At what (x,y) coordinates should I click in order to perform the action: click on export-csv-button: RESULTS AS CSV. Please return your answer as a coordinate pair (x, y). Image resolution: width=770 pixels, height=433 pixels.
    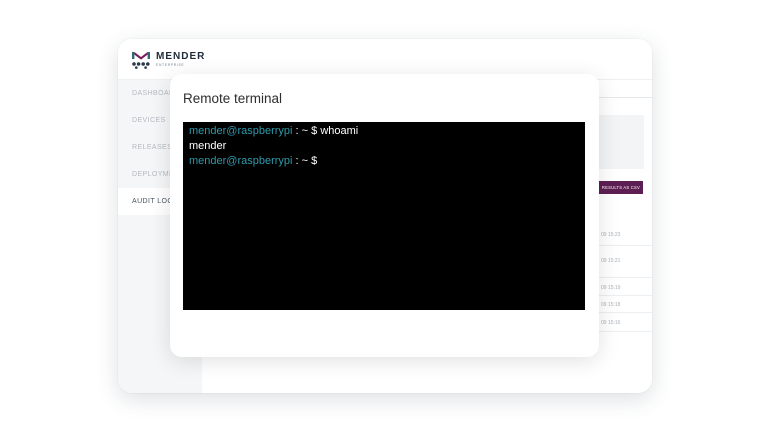
    Looking at the image, I should click on (620, 187).